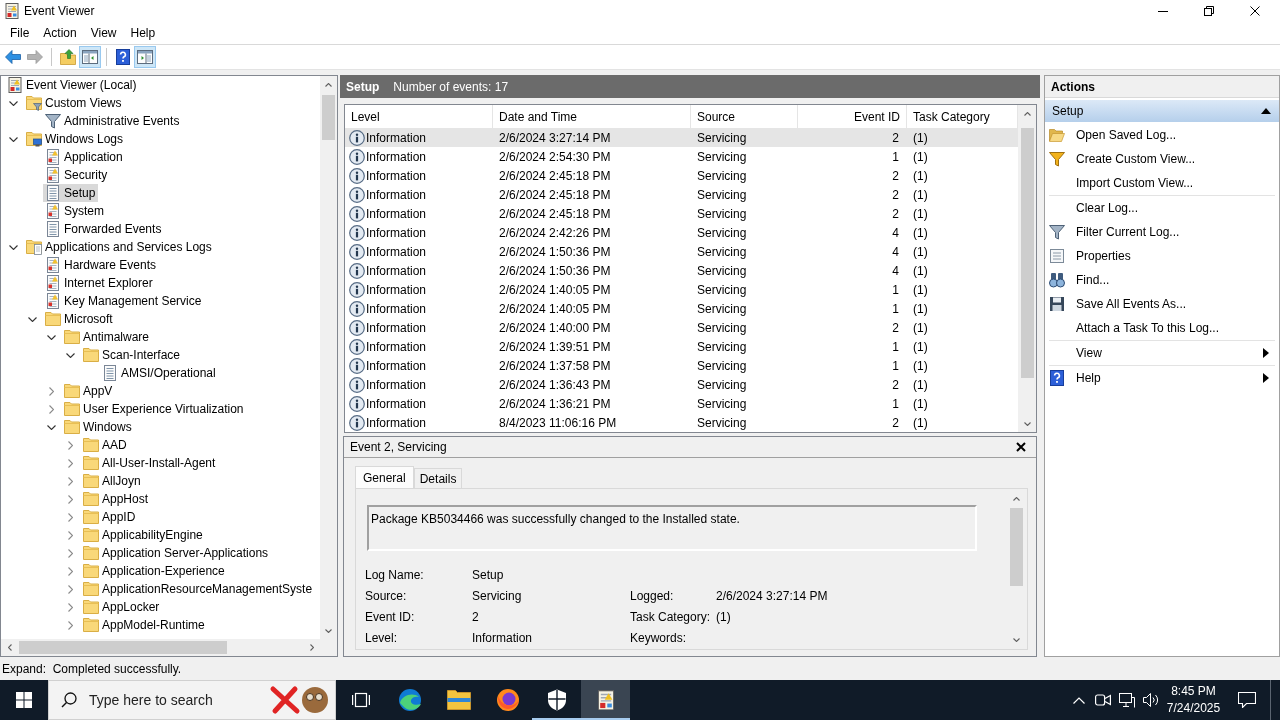 Image resolution: width=1280 pixels, height=720 pixels. Describe the element at coordinates (1193, 708) in the screenshot. I see `clock-date: 7/24/2025` at that location.